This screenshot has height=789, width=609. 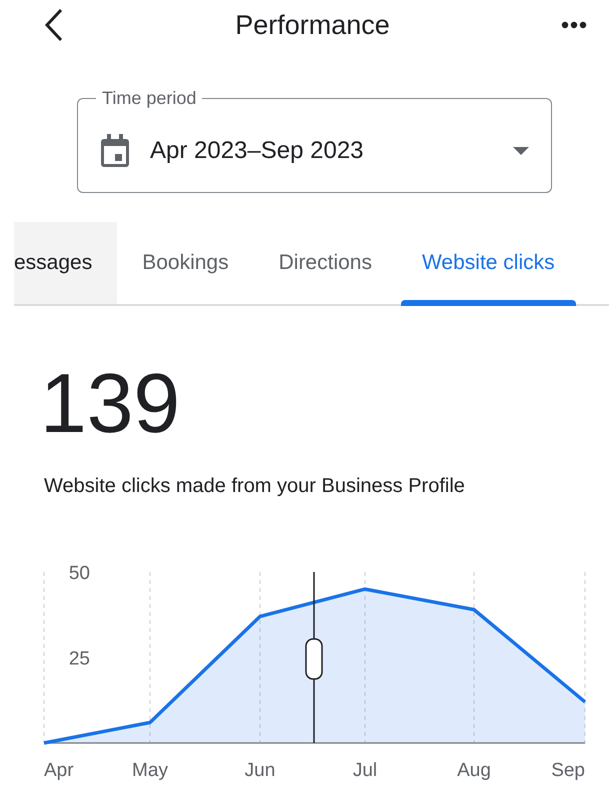 What do you see at coordinates (573, 25) in the screenshot?
I see `more-icon` at bounding box center [573, 25].